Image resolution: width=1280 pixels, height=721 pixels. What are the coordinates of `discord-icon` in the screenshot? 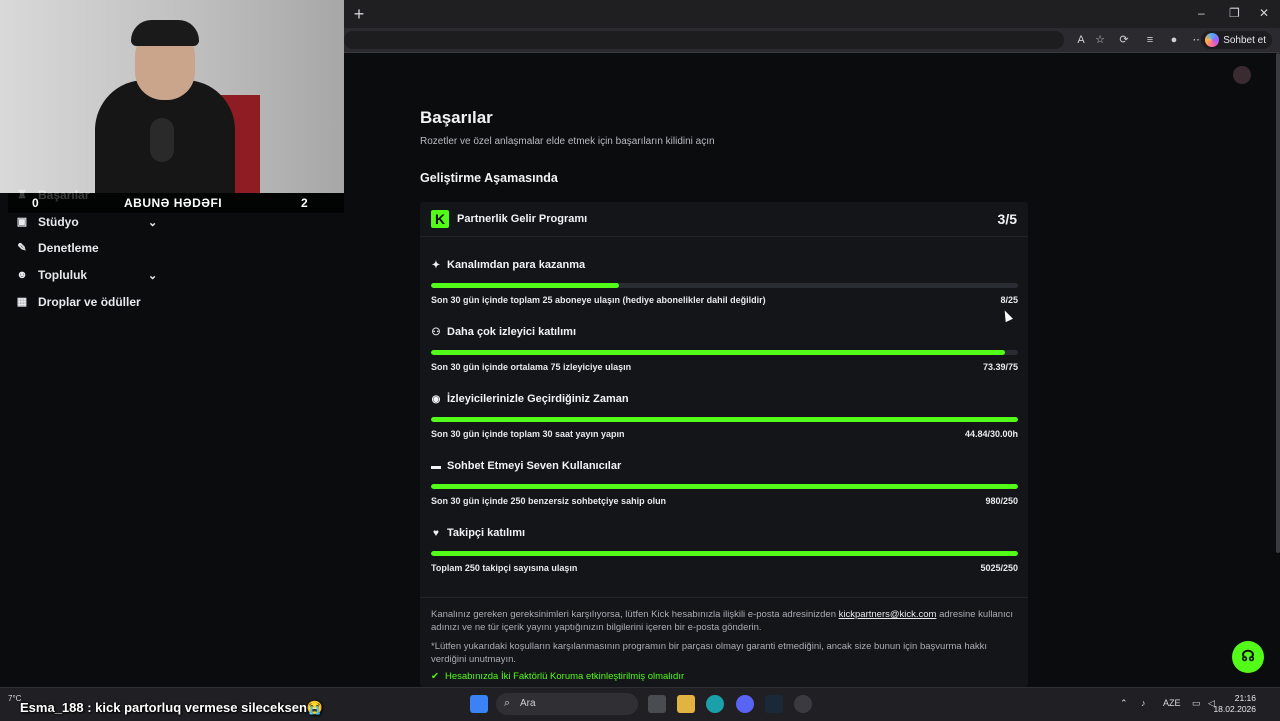 It's located at (745, 704).